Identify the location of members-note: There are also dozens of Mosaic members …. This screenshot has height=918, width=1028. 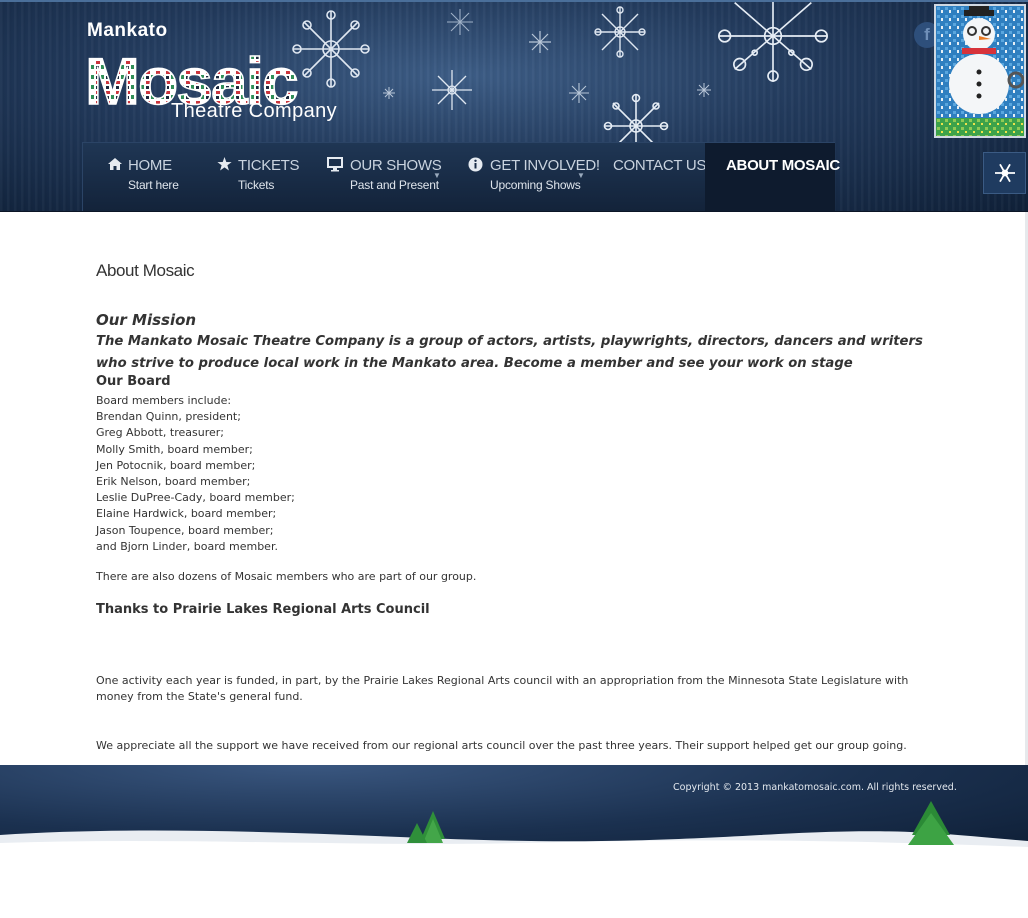
(286, 576).